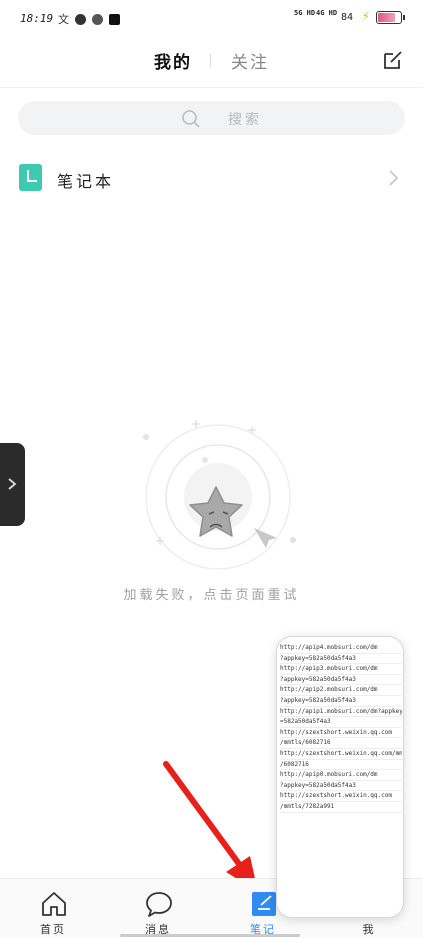  I want to click on nav-label-home: 首页, so click(53, 929).